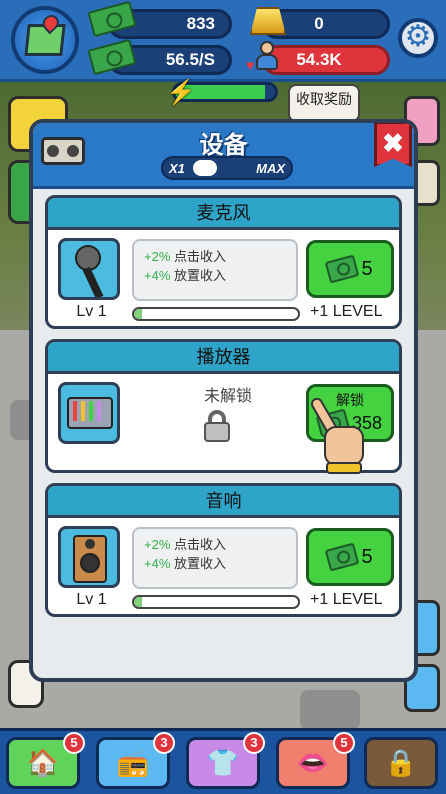  I want to click on boombox-icon: 📻, so click(133, 762).